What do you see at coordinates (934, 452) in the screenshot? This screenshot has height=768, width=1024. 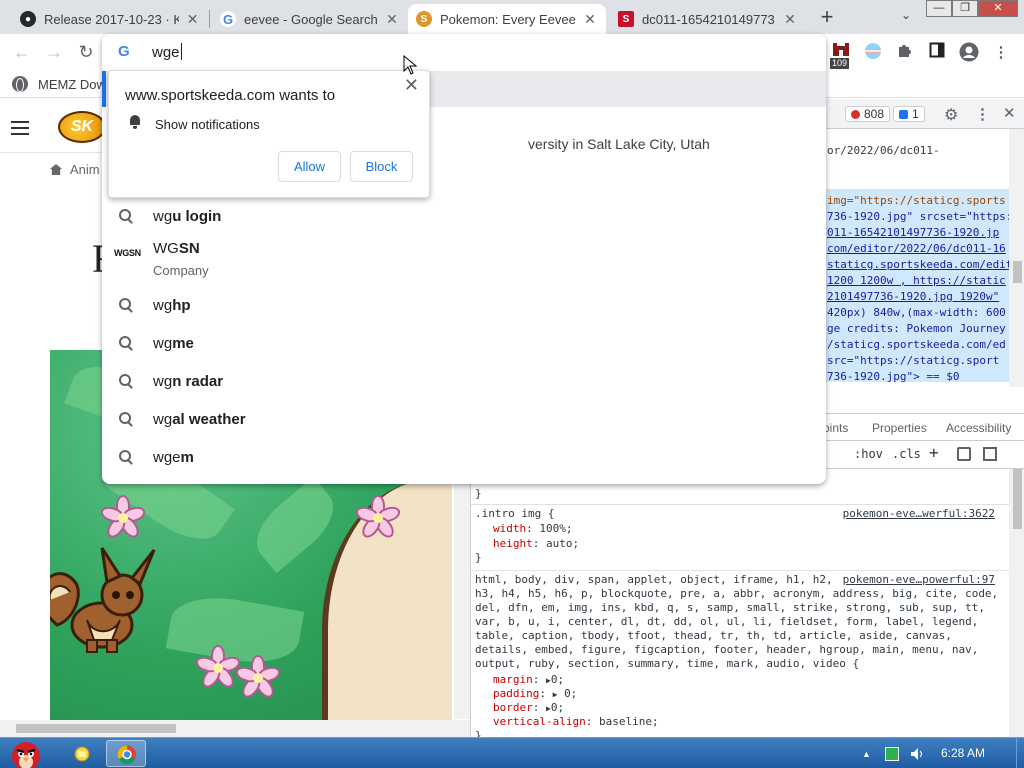 I see `new-rule-button: +` at bounding box center [934, 452].